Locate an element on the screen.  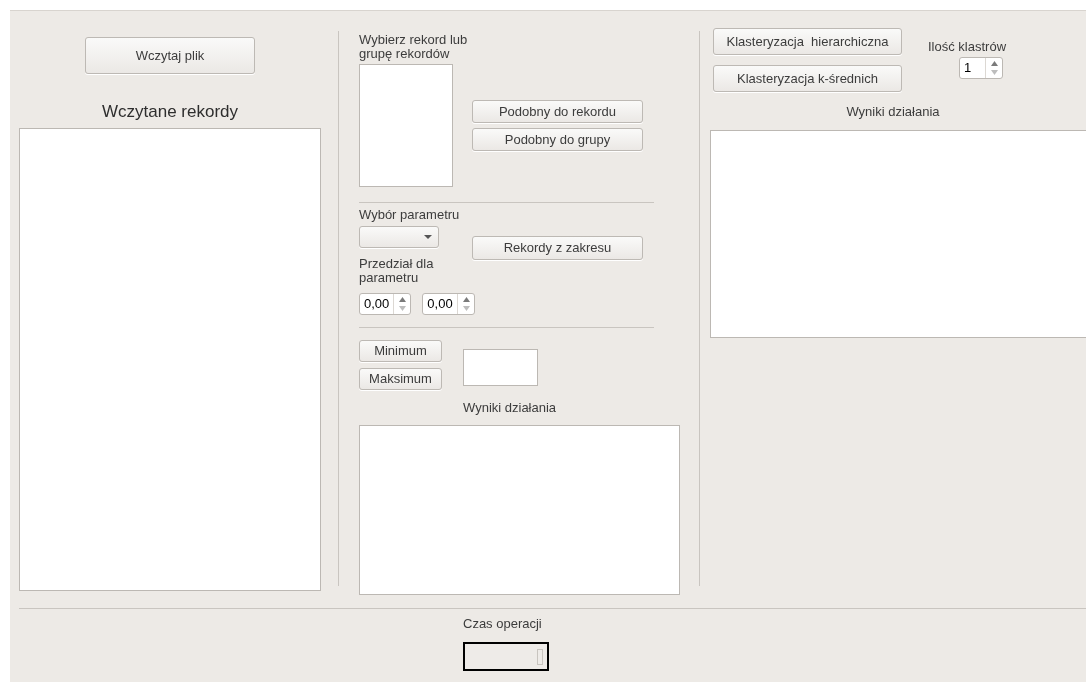
similarity-button: Podobny do grupy is located at coordinates (557, 139).